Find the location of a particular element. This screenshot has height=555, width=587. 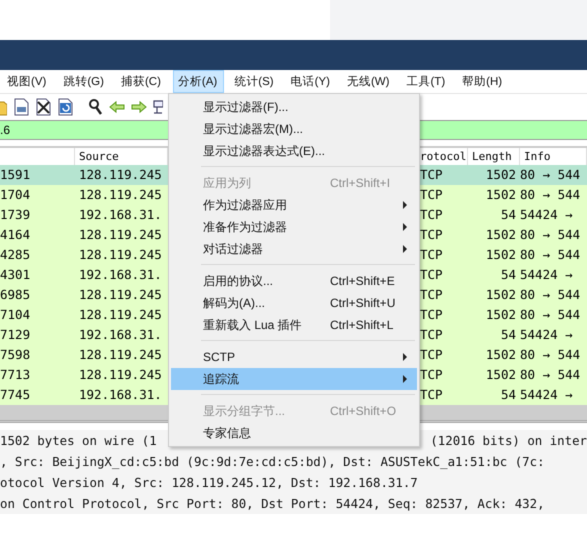

table-cell-text: 4164 is located at coordinates (16, 235).